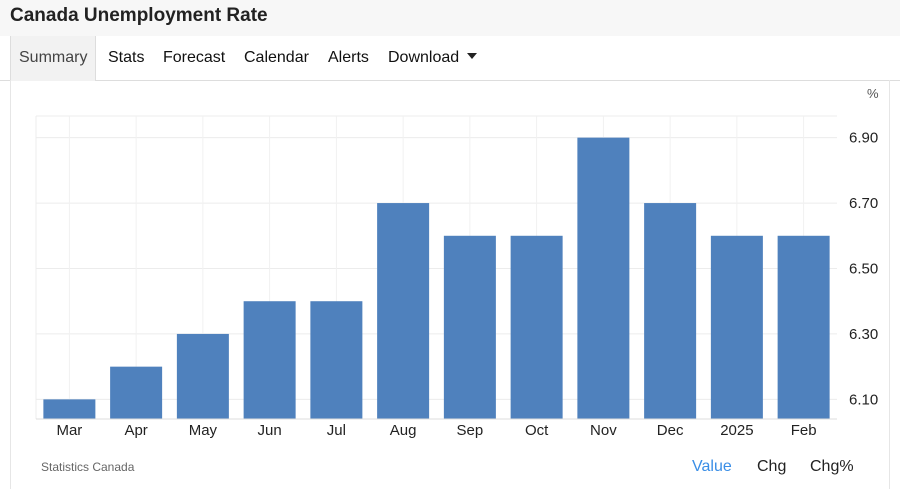  What do you see at coordinates (470, 430) in the screenshot?
I see `x-tick-label: Sep` at bounding box center [470, 430].